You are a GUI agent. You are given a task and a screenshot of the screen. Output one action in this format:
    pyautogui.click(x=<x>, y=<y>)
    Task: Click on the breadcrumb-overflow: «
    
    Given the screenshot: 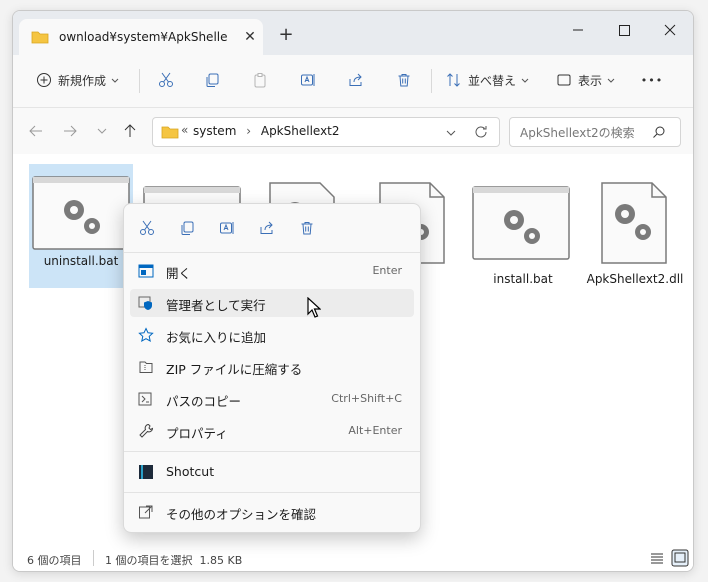 What is the action you would take?
    pyautogui.click(x=184, y=130)
    